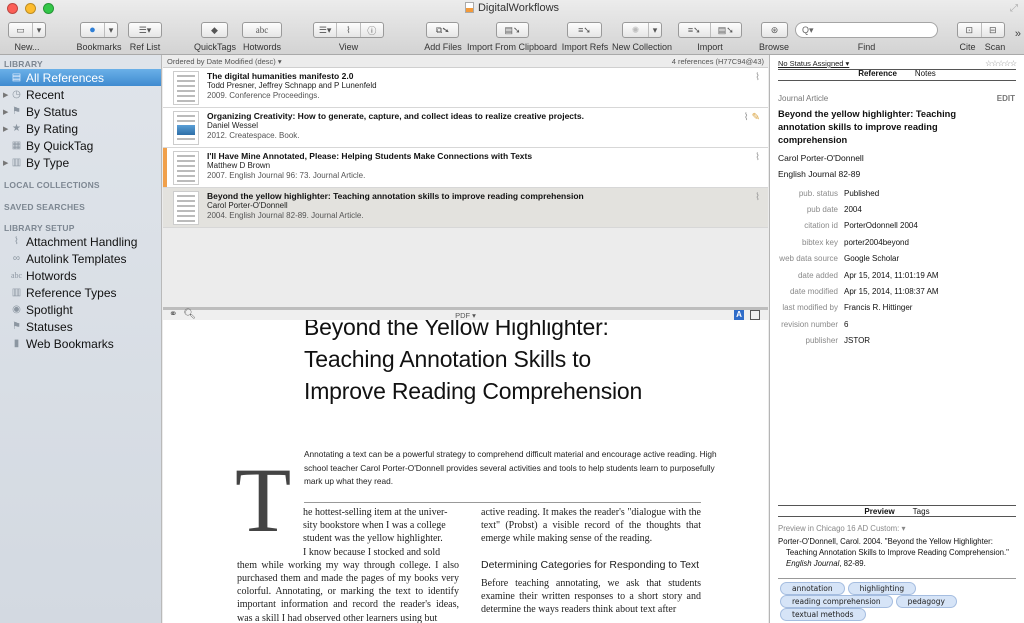 This screenshot has height=623, width=1024. Describe the element at coordinates (239, 165) in the screenshot. I see `reference-authors: Matthew D Brown` at that location.